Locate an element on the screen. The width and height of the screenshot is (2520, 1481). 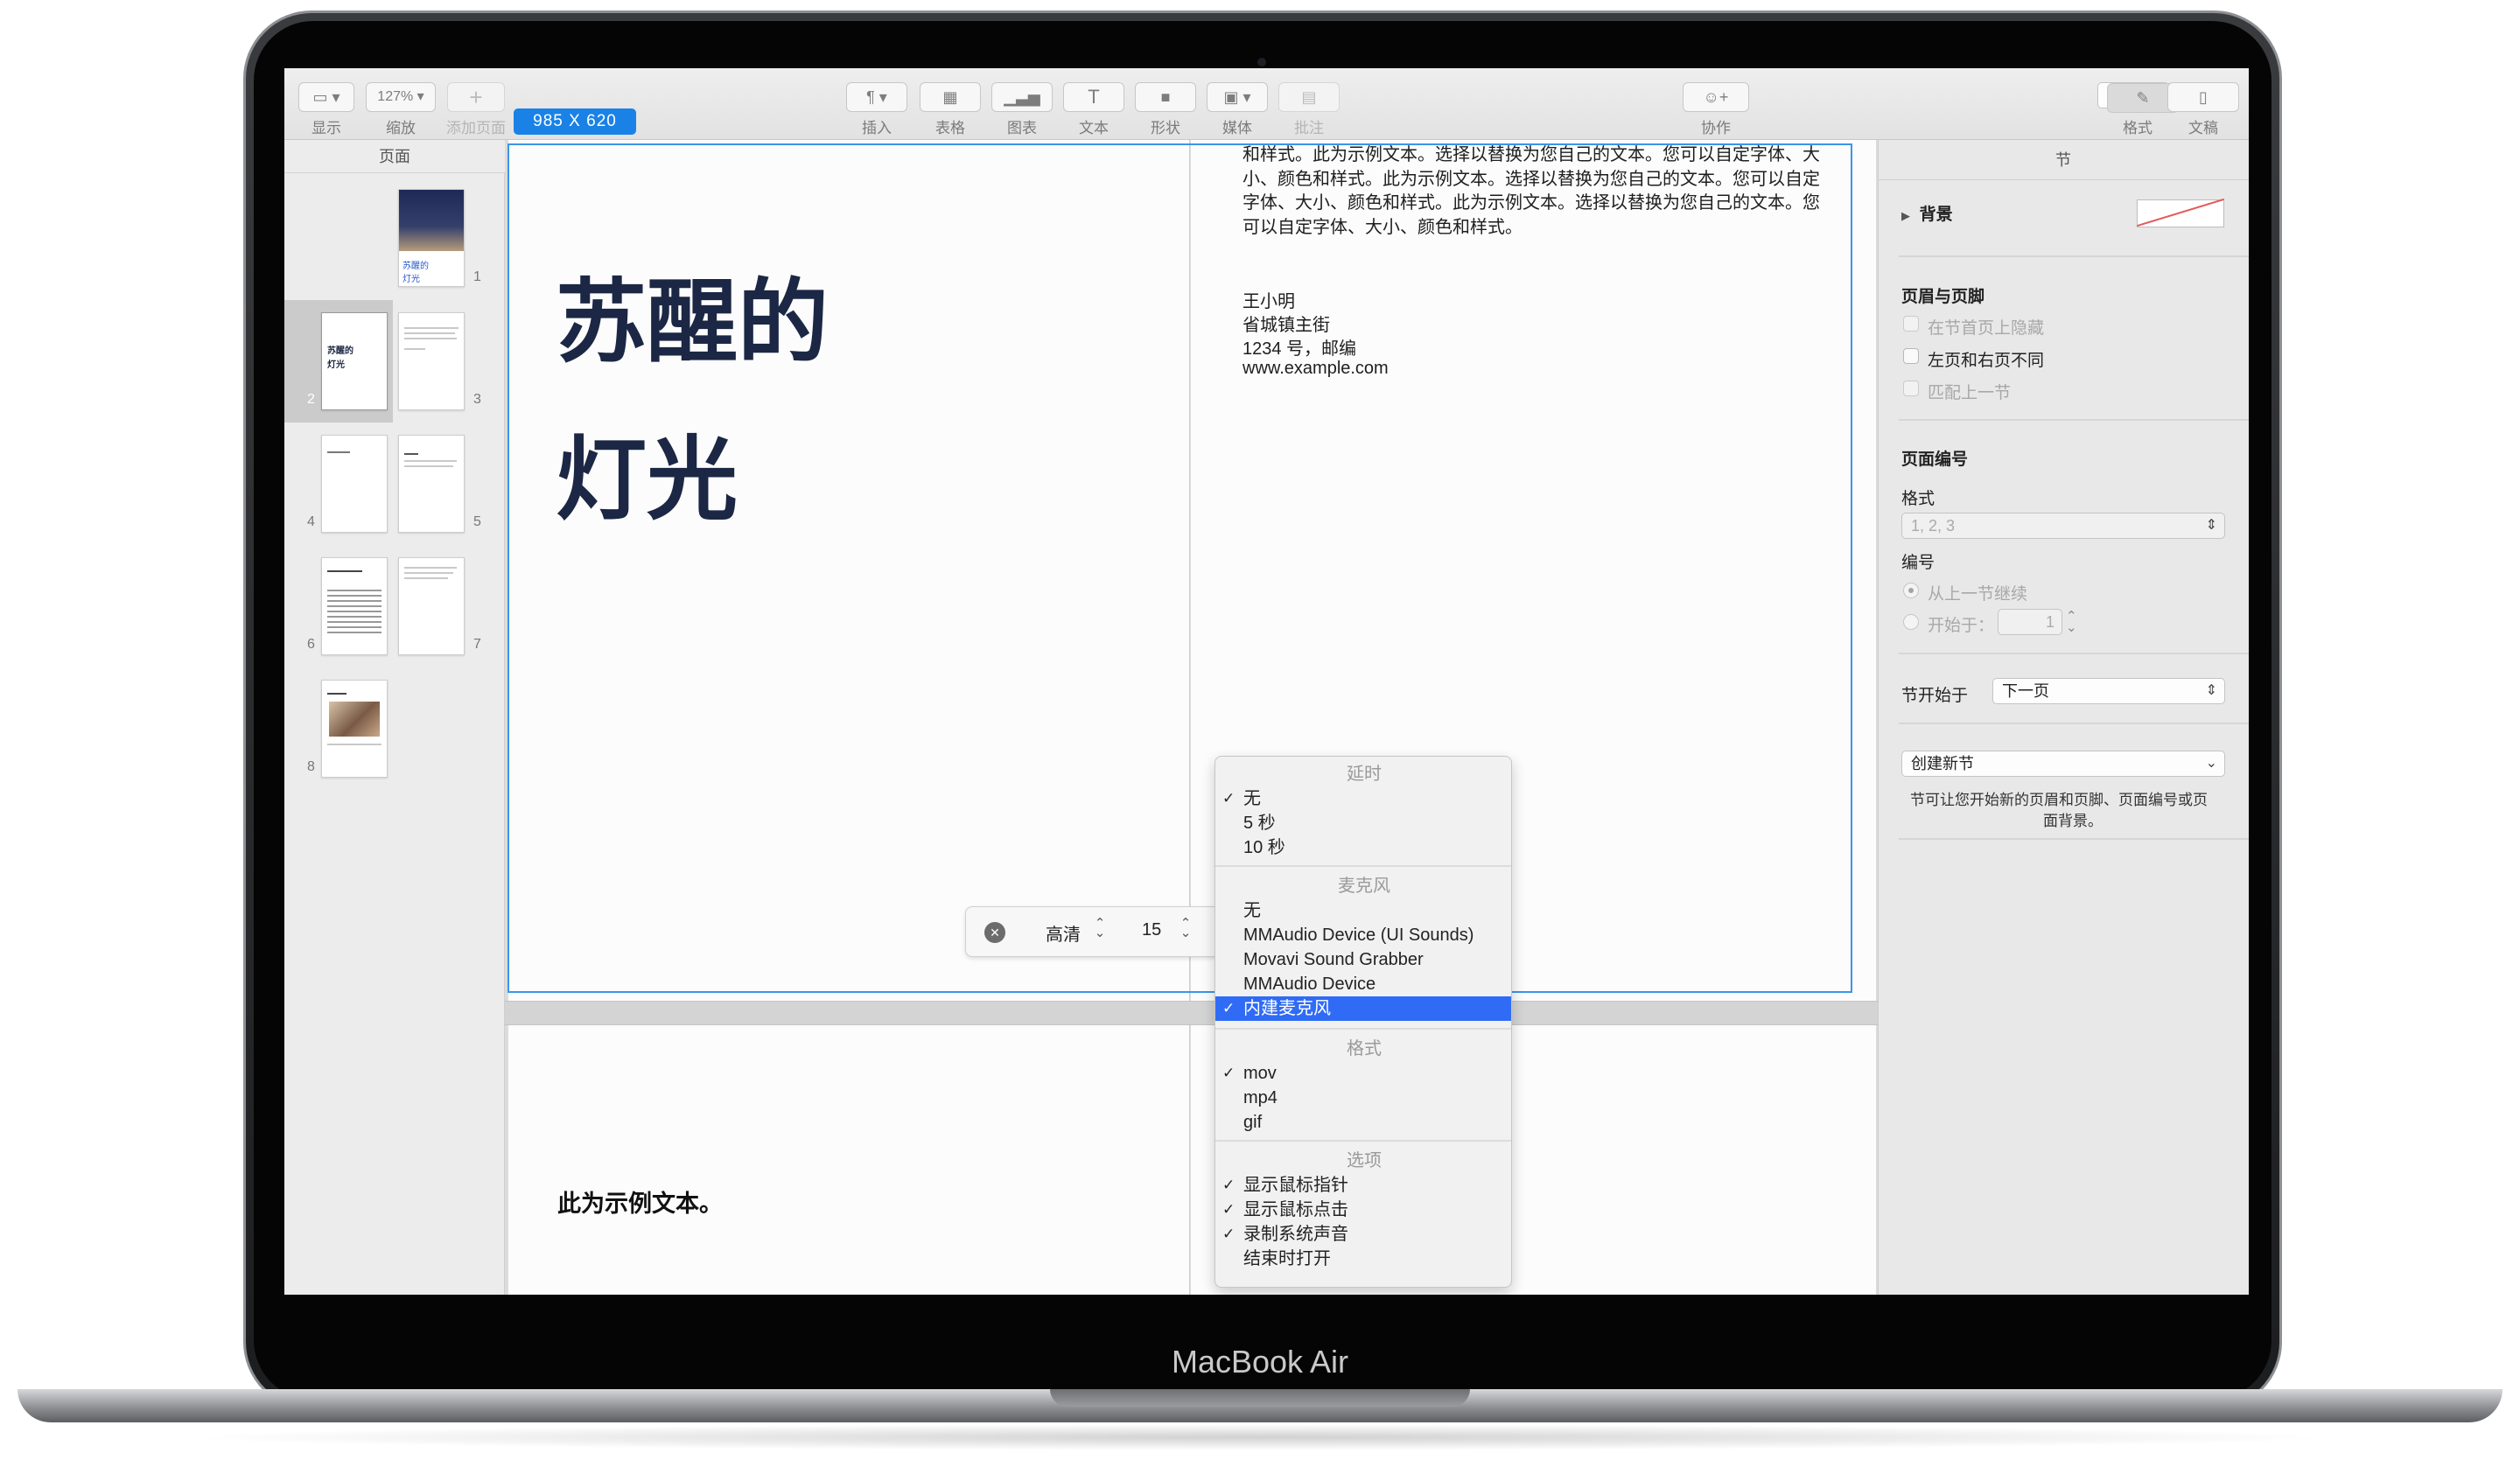
address-name: 王小明 is located at coordinates (1268, 299).